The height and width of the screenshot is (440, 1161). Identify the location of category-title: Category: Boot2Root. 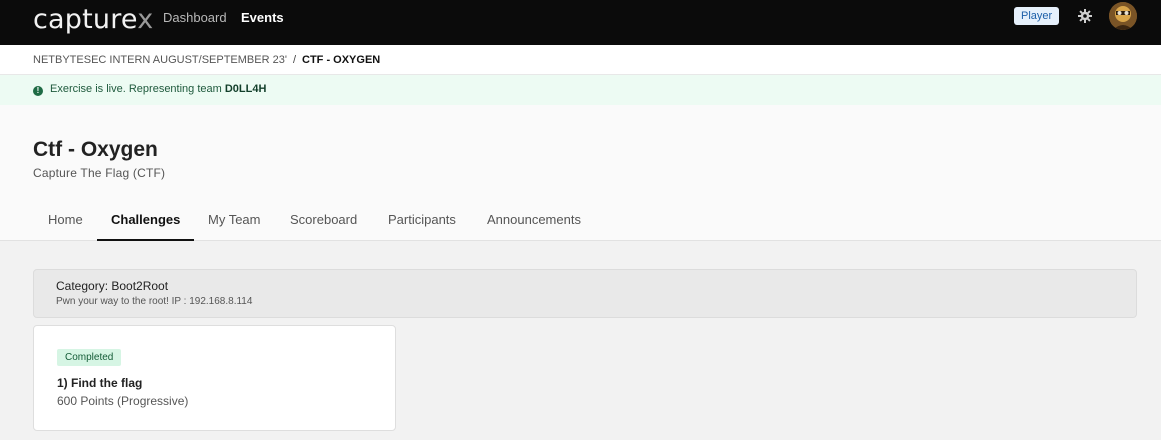
(112, 286).